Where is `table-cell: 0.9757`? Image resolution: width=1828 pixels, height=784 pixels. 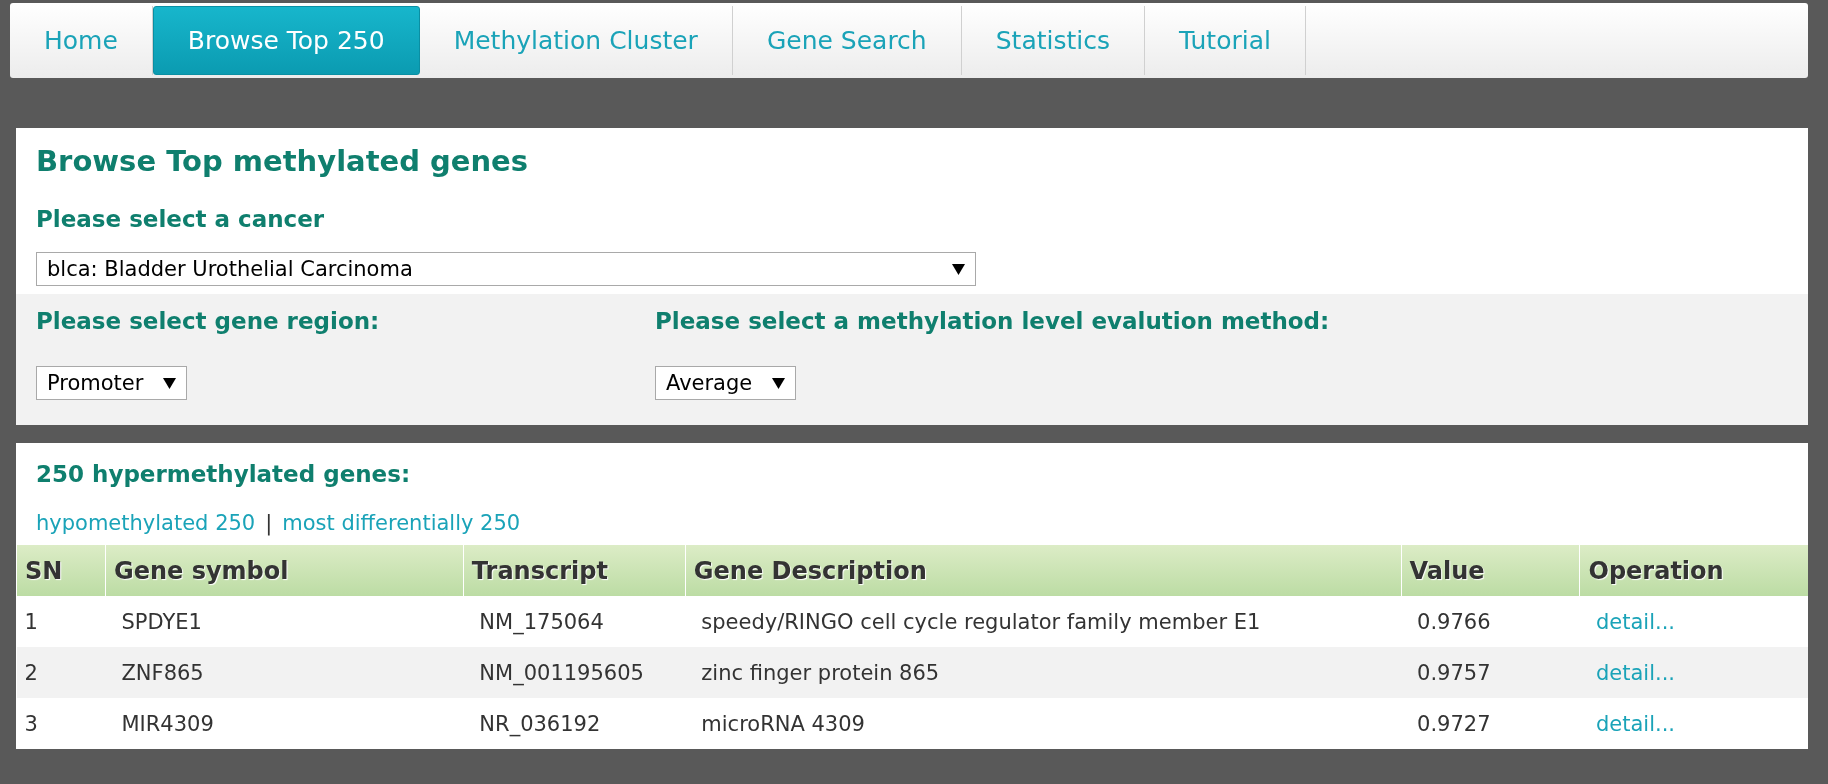
table-cell: 0.9757 is located at coordinates (1454, 672).